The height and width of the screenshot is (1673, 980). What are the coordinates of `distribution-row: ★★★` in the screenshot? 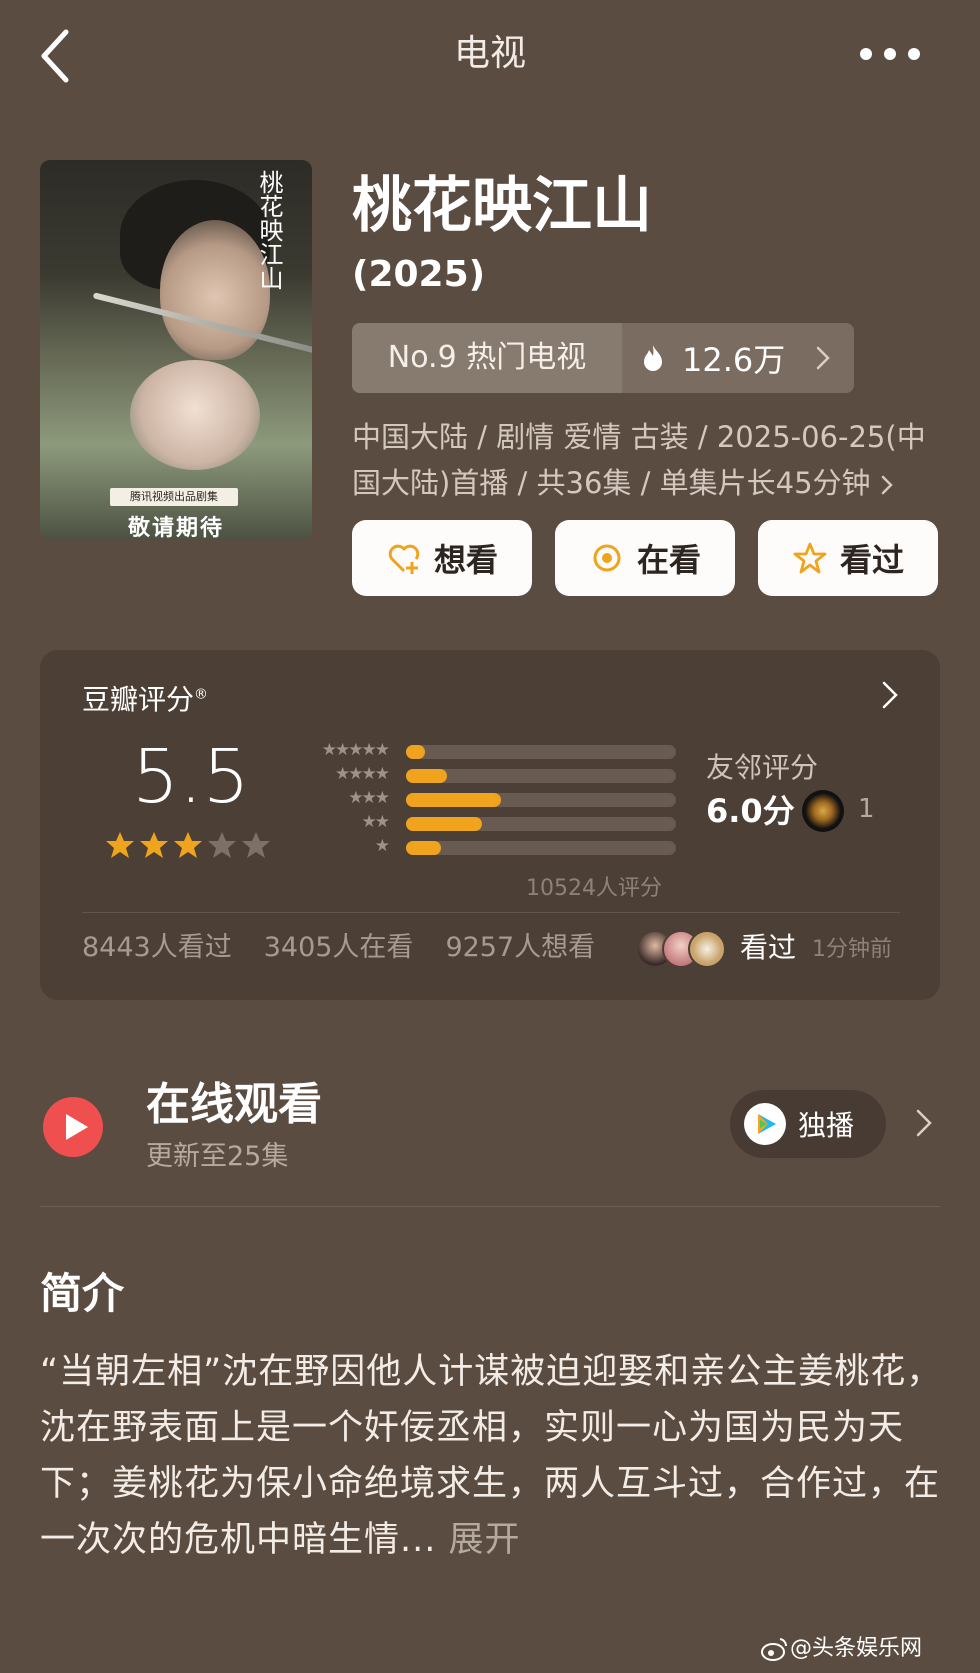 It's located at (483, 800).